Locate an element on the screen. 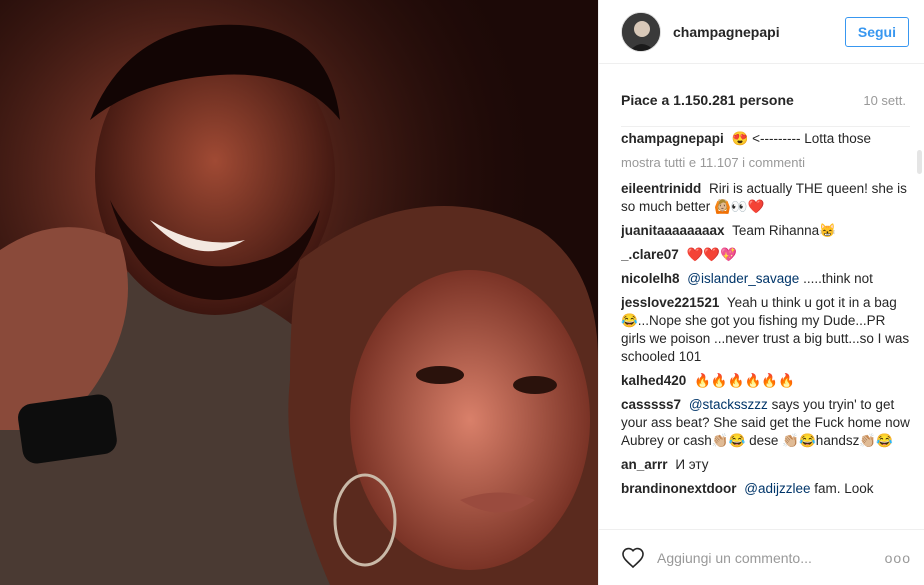 The width and height of the screenshot is (924, 585). post-header: champagnepapi Segui is located at coordinates (761, 32).